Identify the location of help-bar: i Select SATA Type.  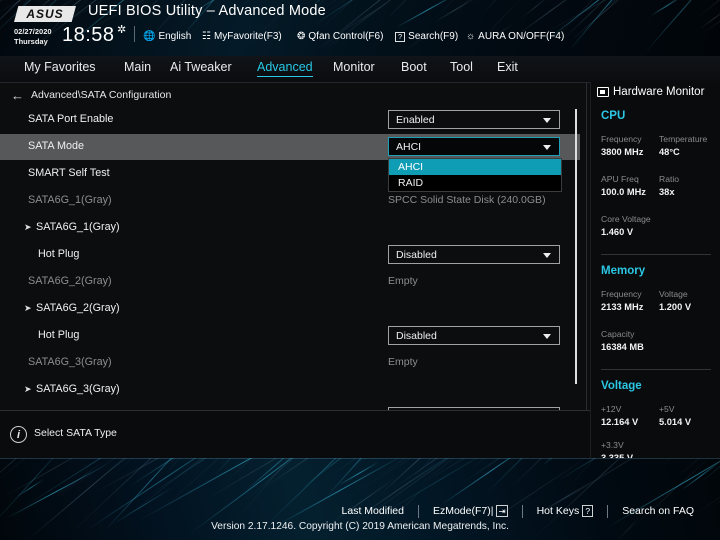
(295, 434).